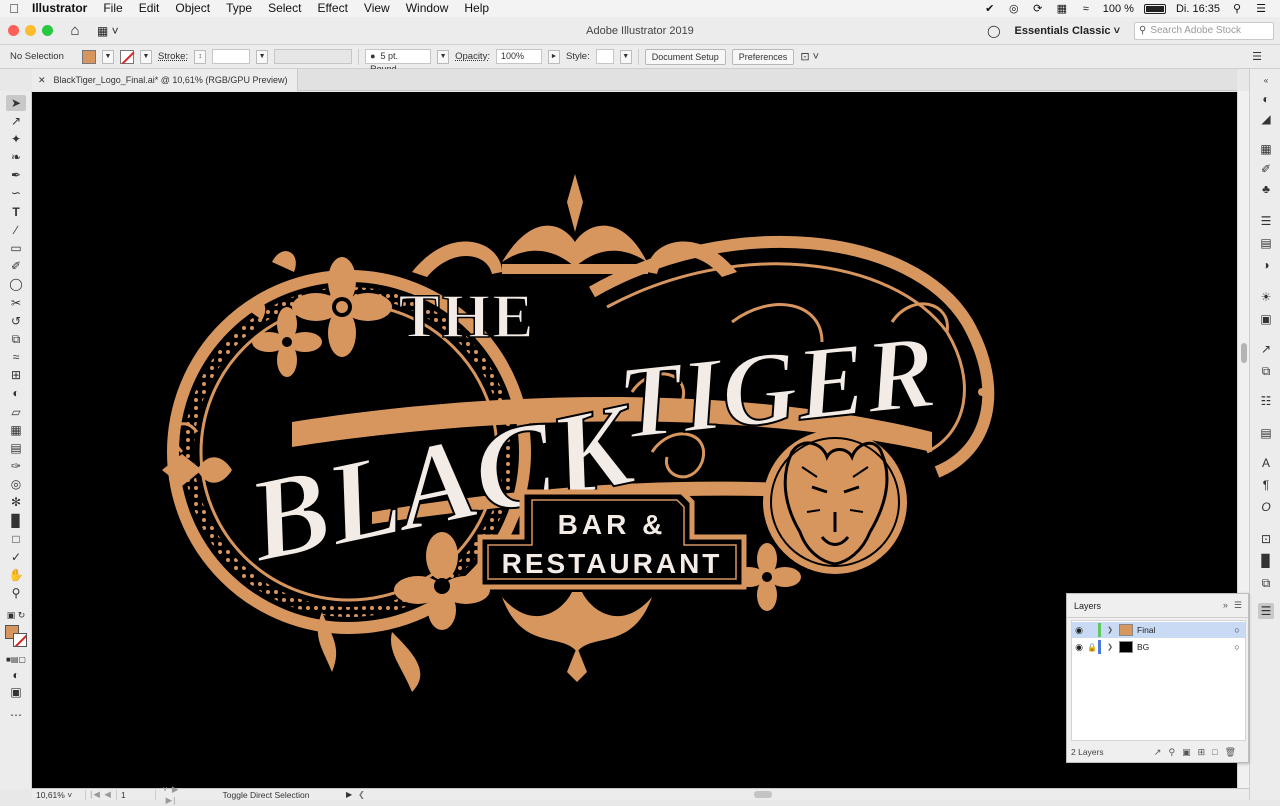  What do you see at coordinates (1266, 99) in the screenshot?
I see `color-panel-icon: ◐` at bounding box center [1266, 99].